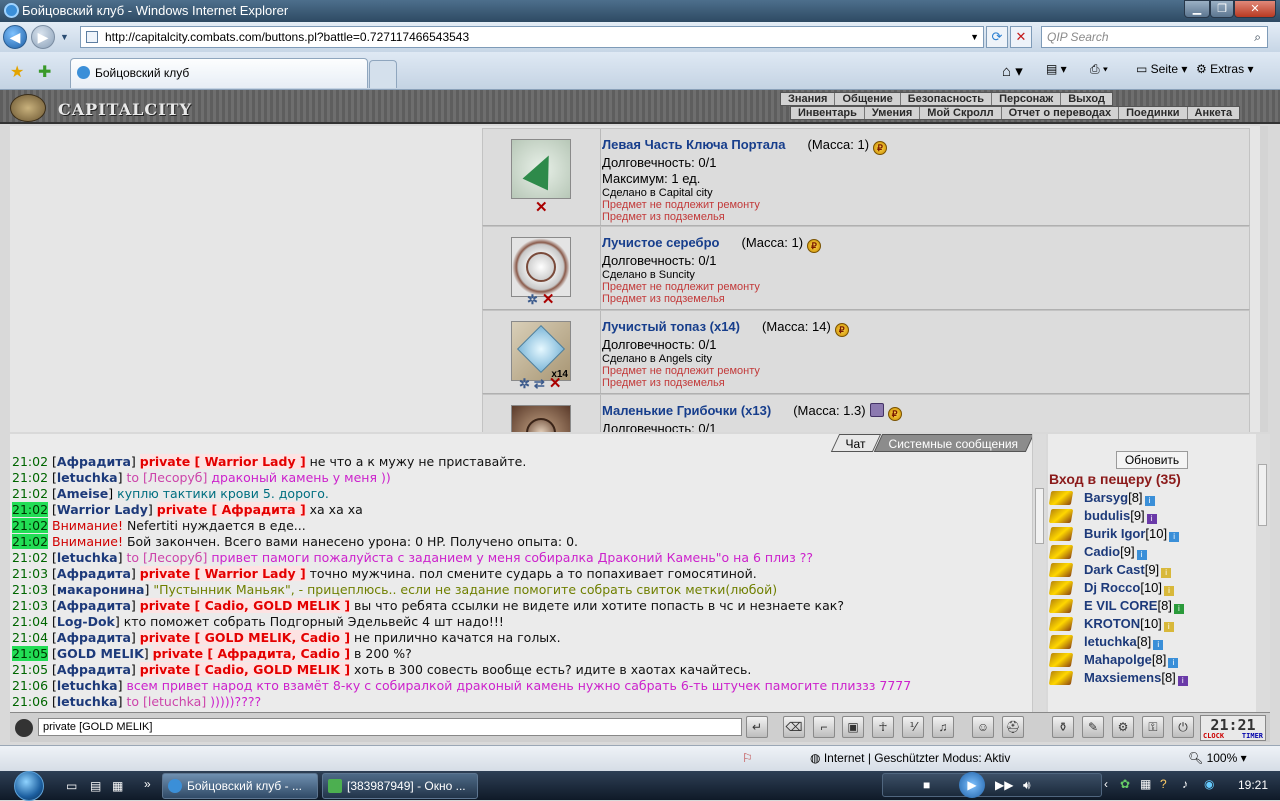  Describe the element at coordinates (1152, 460) in the screenshot. I see `refresh-button: Обновить` at that location.